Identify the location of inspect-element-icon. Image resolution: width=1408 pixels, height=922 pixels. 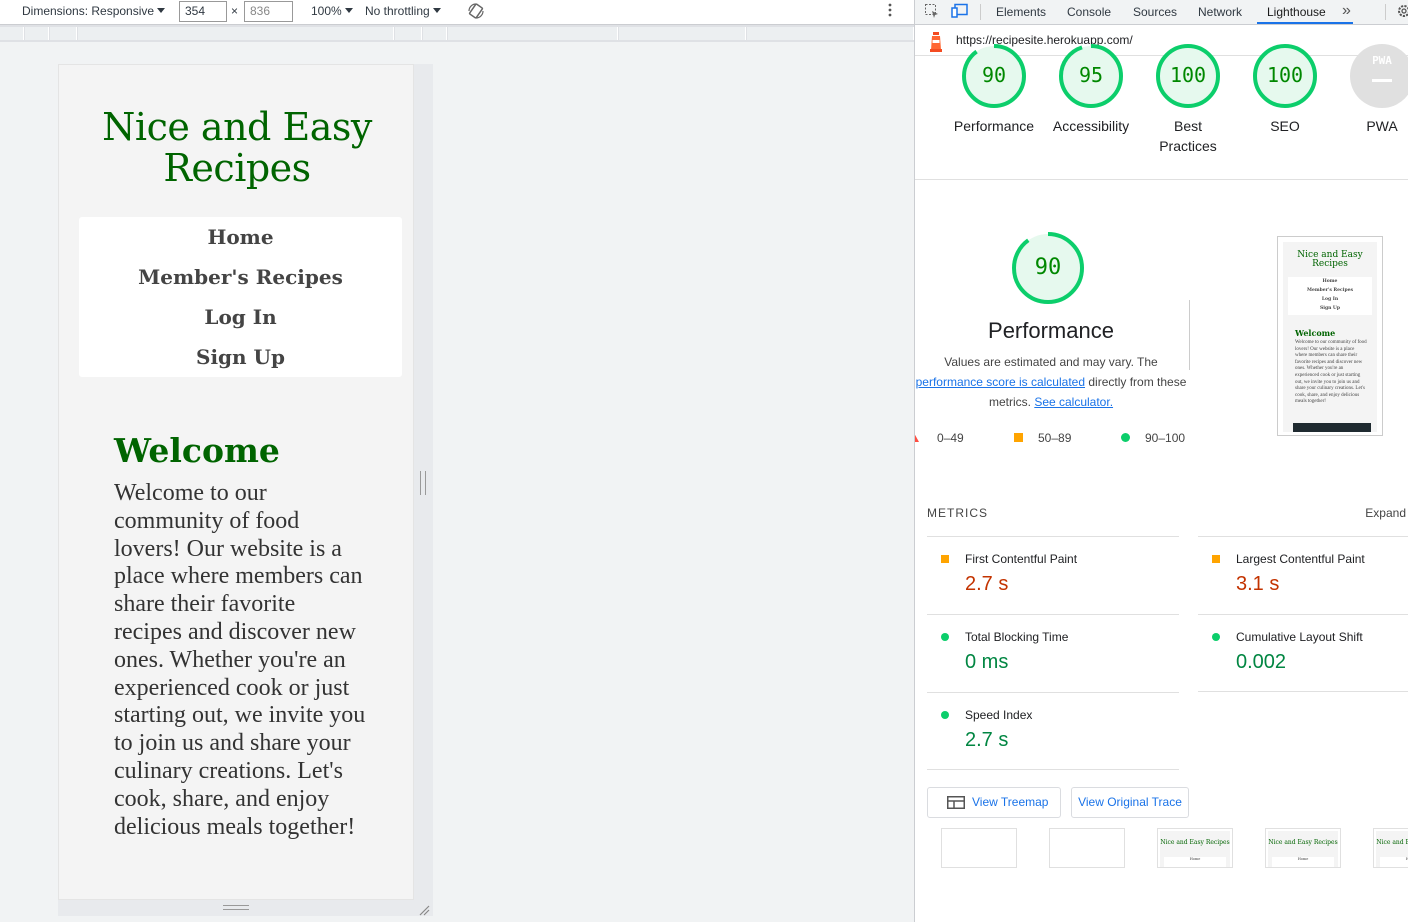
(932, 12).